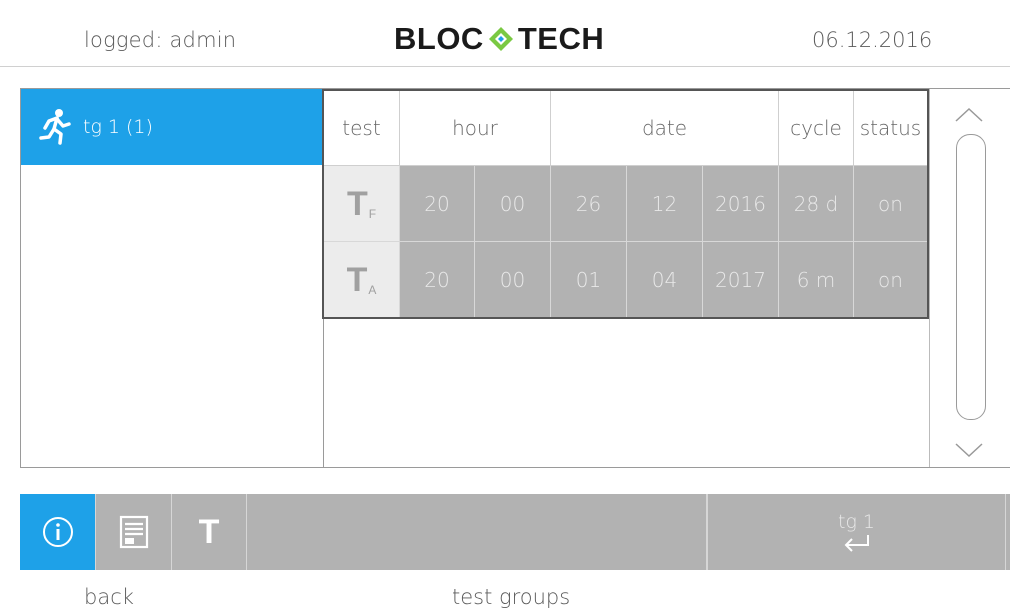 This screenshot has width=1010, height=613. Describe the element at coordinates (477, 532) in the screenshot. I see `toolbar-spacer` at that location.